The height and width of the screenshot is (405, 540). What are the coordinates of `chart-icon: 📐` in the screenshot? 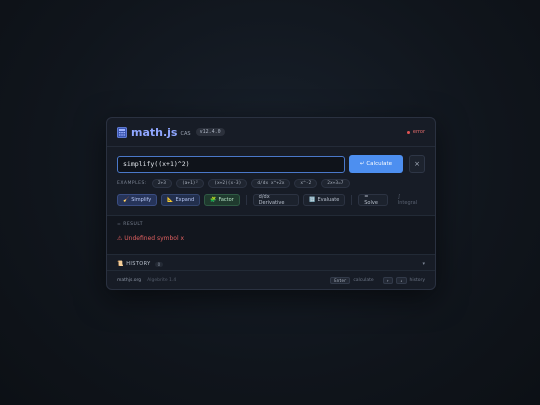 It's located at (170, 200).